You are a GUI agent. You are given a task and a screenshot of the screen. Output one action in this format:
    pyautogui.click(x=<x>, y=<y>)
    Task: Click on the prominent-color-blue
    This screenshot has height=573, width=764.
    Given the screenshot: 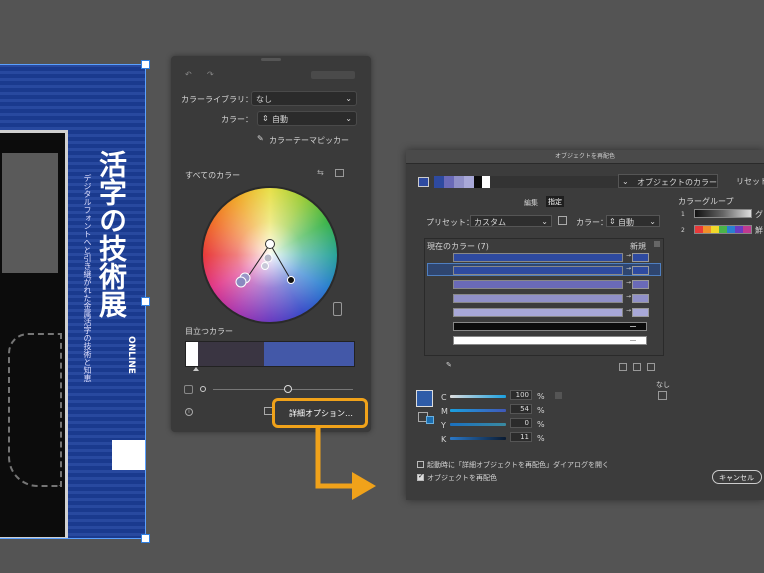 What is the action you would take?
    pyautogui.click(x=309, y=354)
    